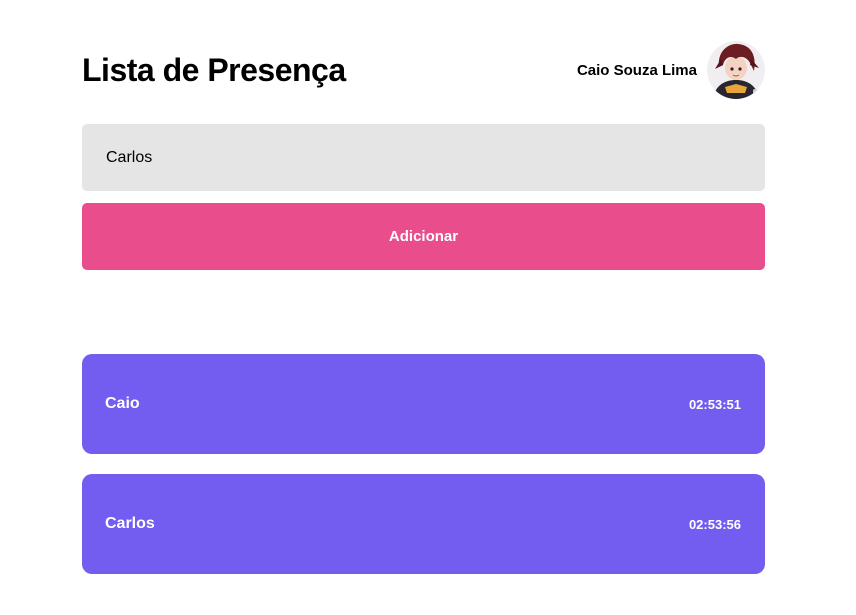 Image resolution: width=856 pixels, height=615 pixels. What do you see at coordinates (636, 70) in the screenshot?
I see `user-name: Caio Souza Lima` at bounding box center [636, 70].